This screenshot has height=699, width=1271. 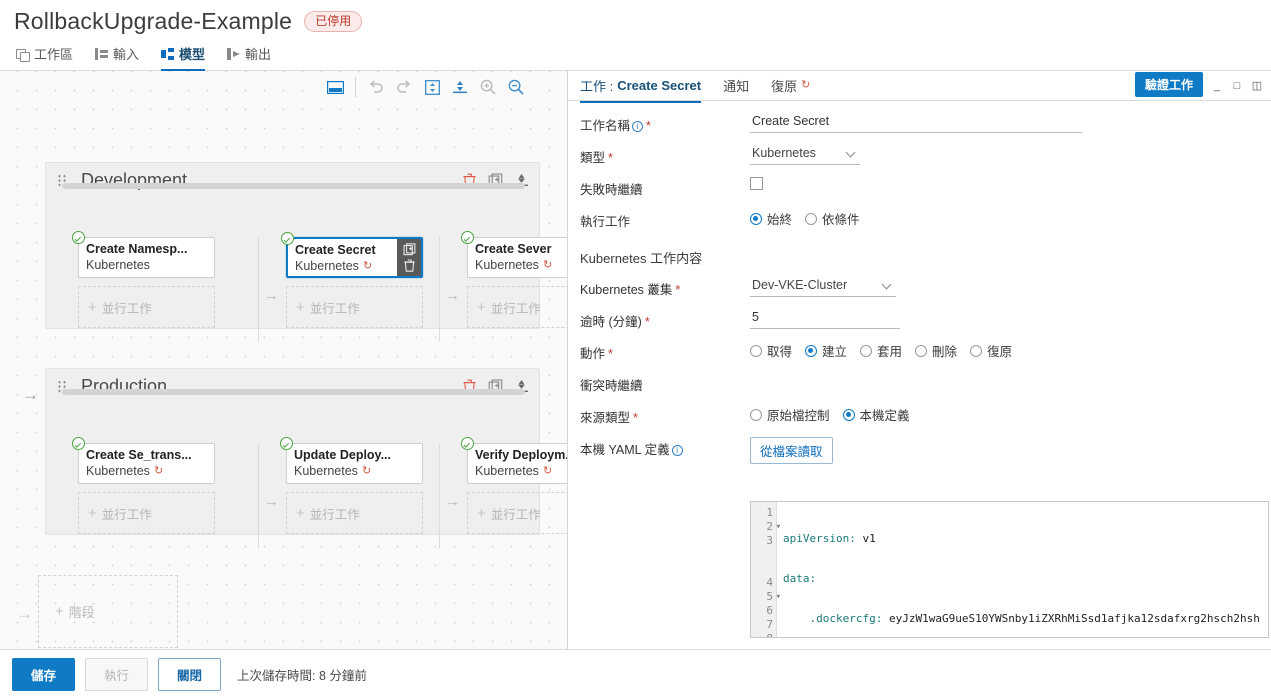 What do you see at coordinates (916, 123) in the screenshot?
I see `job-name-input` at bounding box center [916, 123].